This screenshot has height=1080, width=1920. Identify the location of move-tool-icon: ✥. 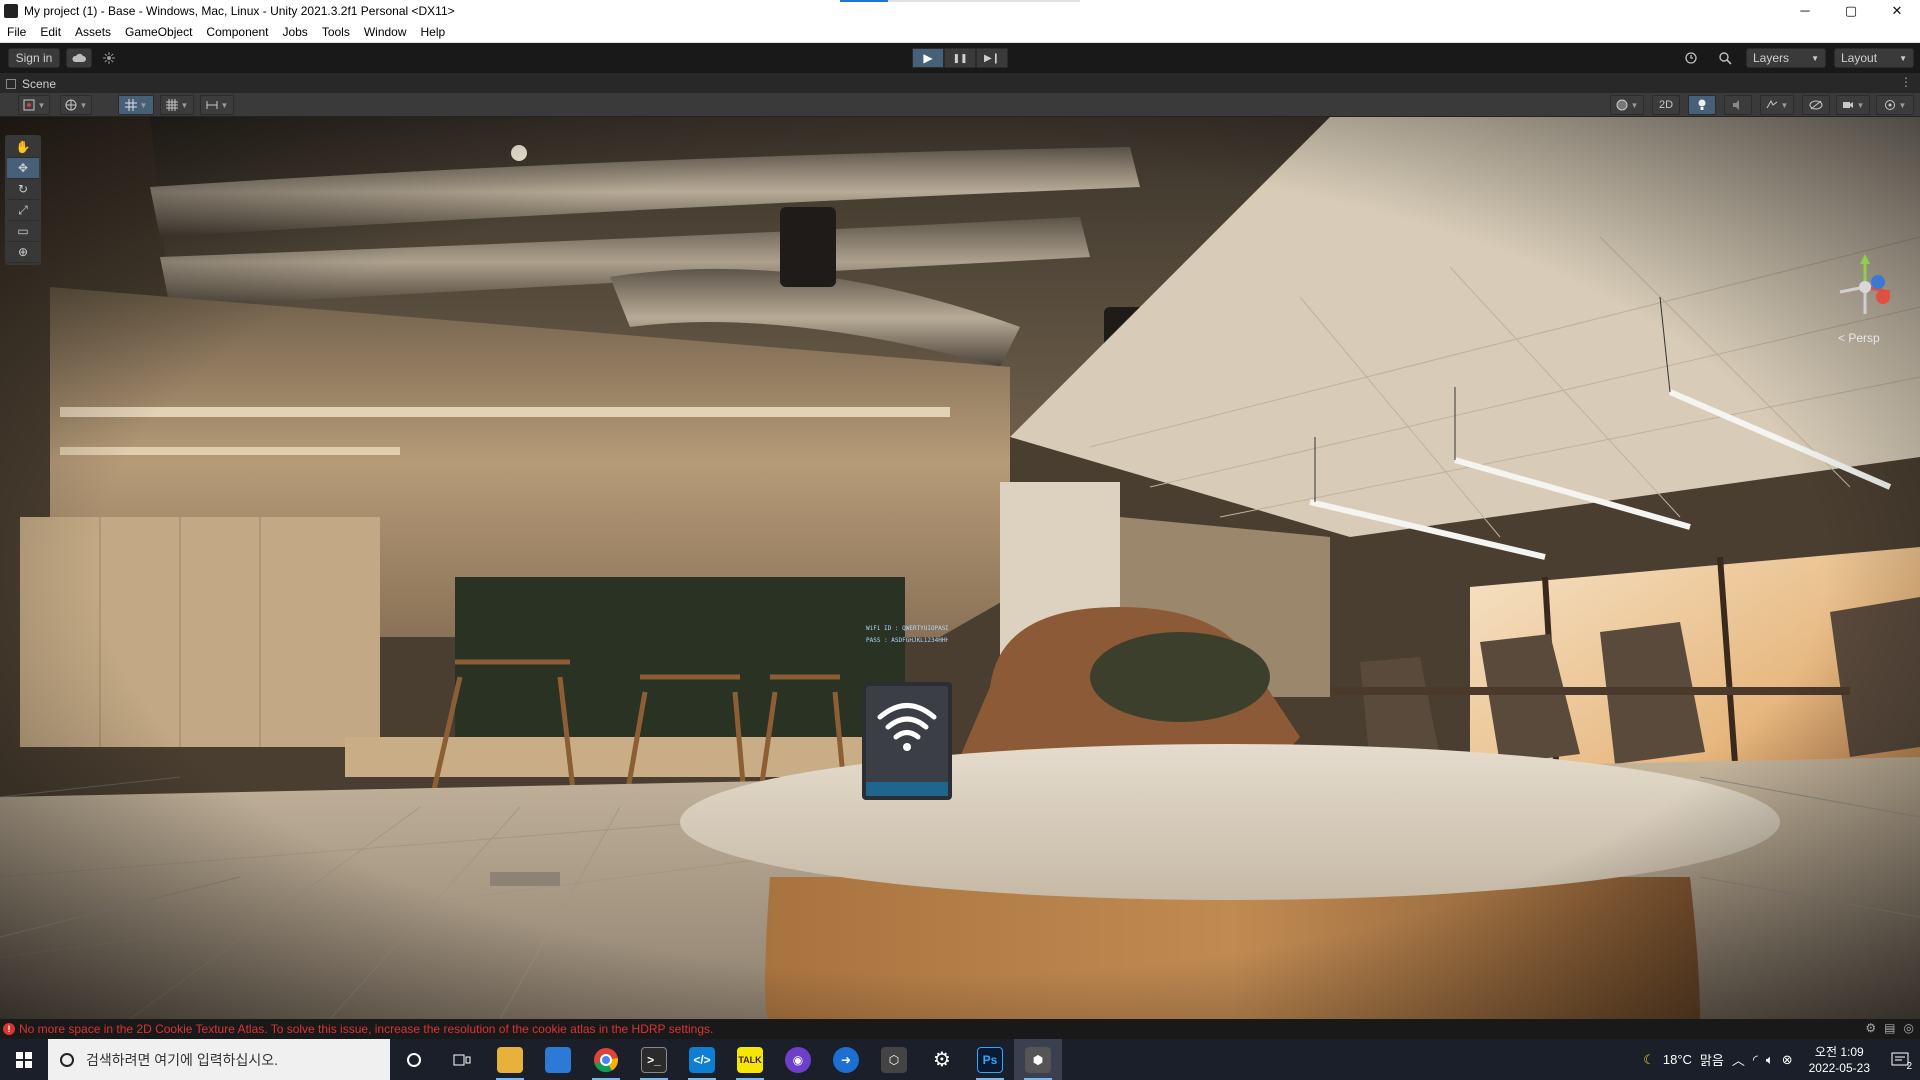
(23, 168).